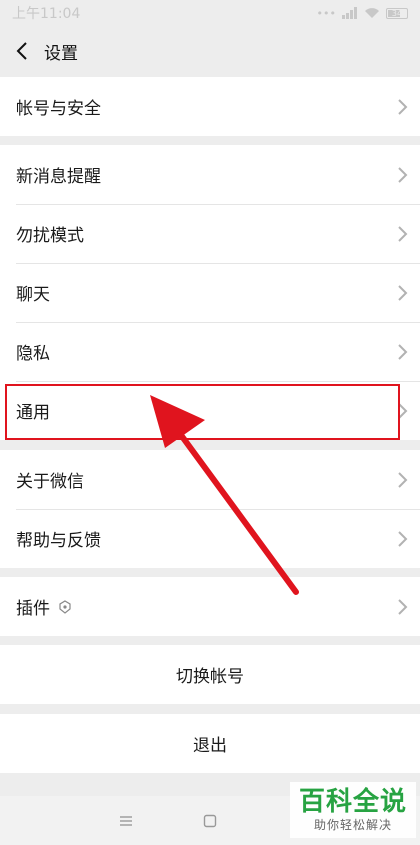  I want to click on group-about: 关于微信 帮助与反馈, so click(210, 509).